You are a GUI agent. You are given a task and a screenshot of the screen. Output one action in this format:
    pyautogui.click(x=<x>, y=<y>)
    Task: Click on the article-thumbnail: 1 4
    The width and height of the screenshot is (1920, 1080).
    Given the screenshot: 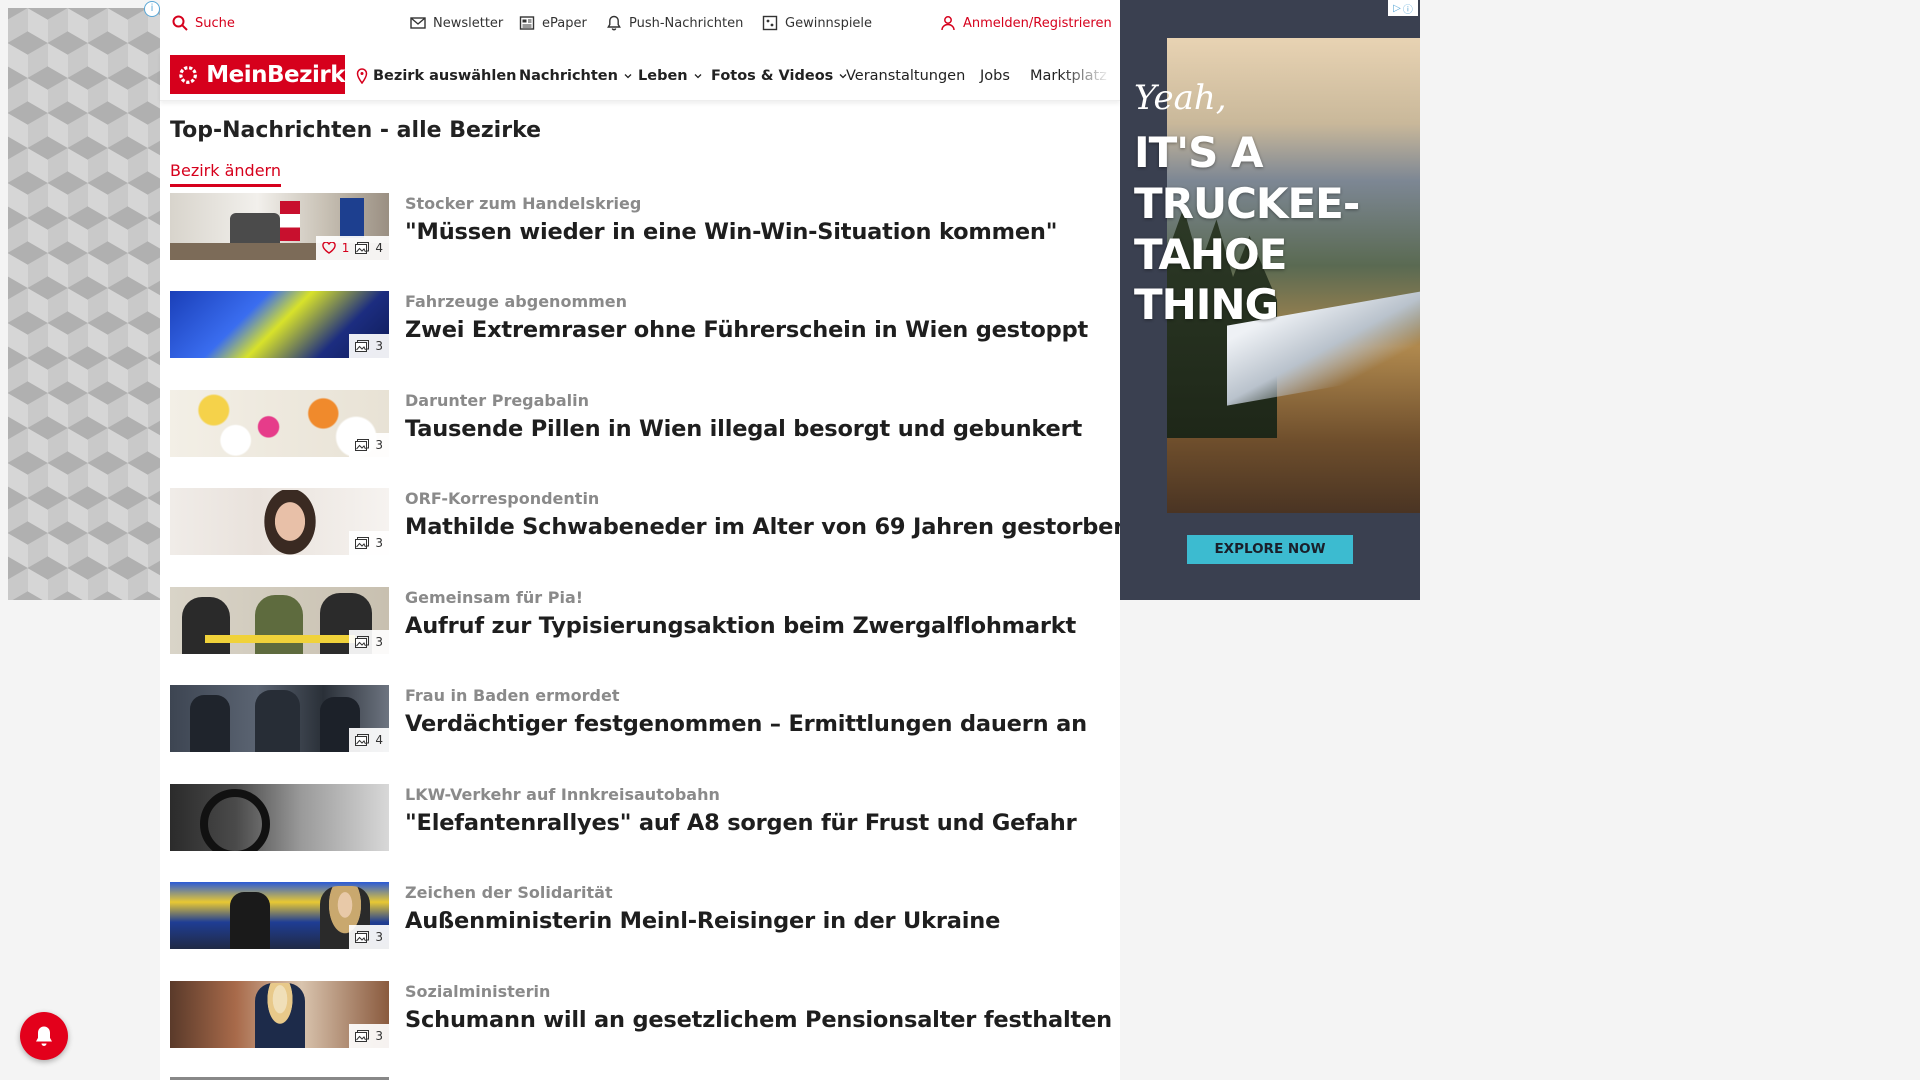 What is the action you would take?
    pyautogui.click(x=279, y=226)
    